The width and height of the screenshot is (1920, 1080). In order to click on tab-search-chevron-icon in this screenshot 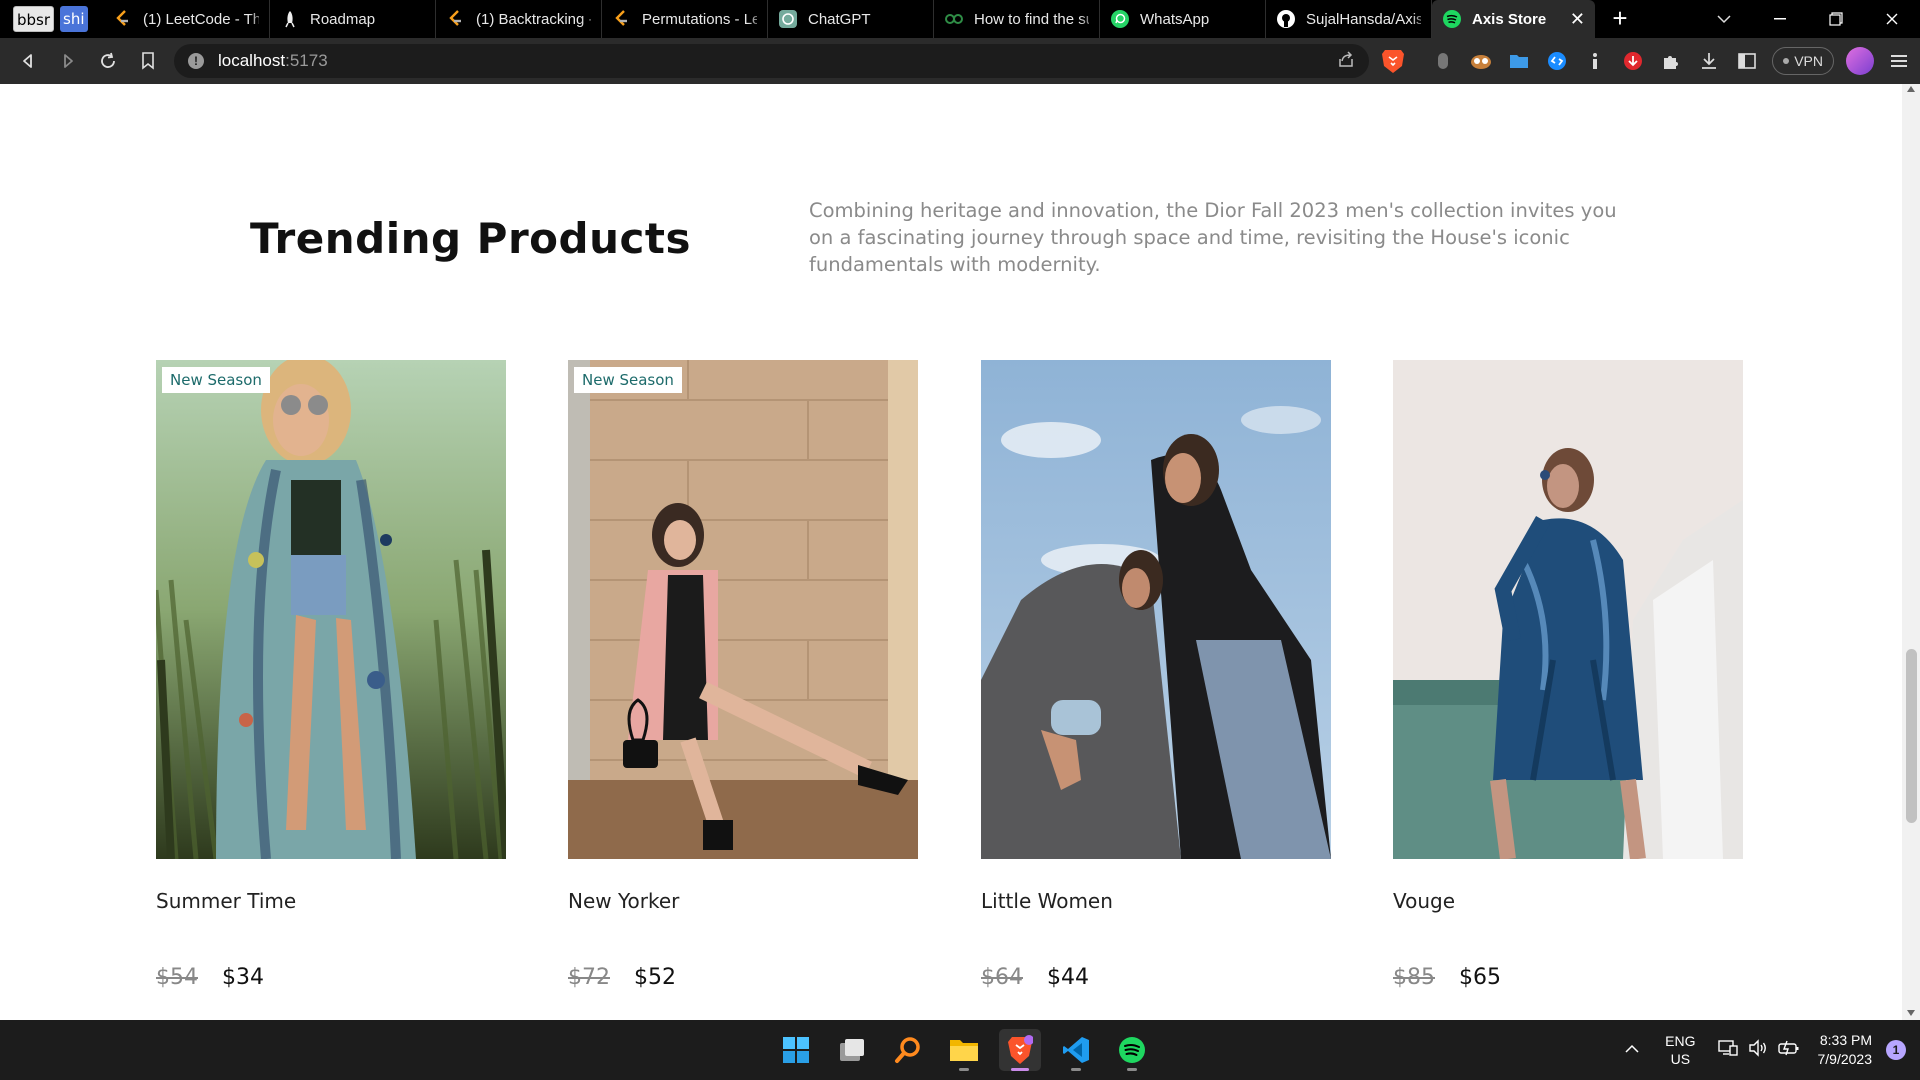, I will do `click(1724, 19)`.